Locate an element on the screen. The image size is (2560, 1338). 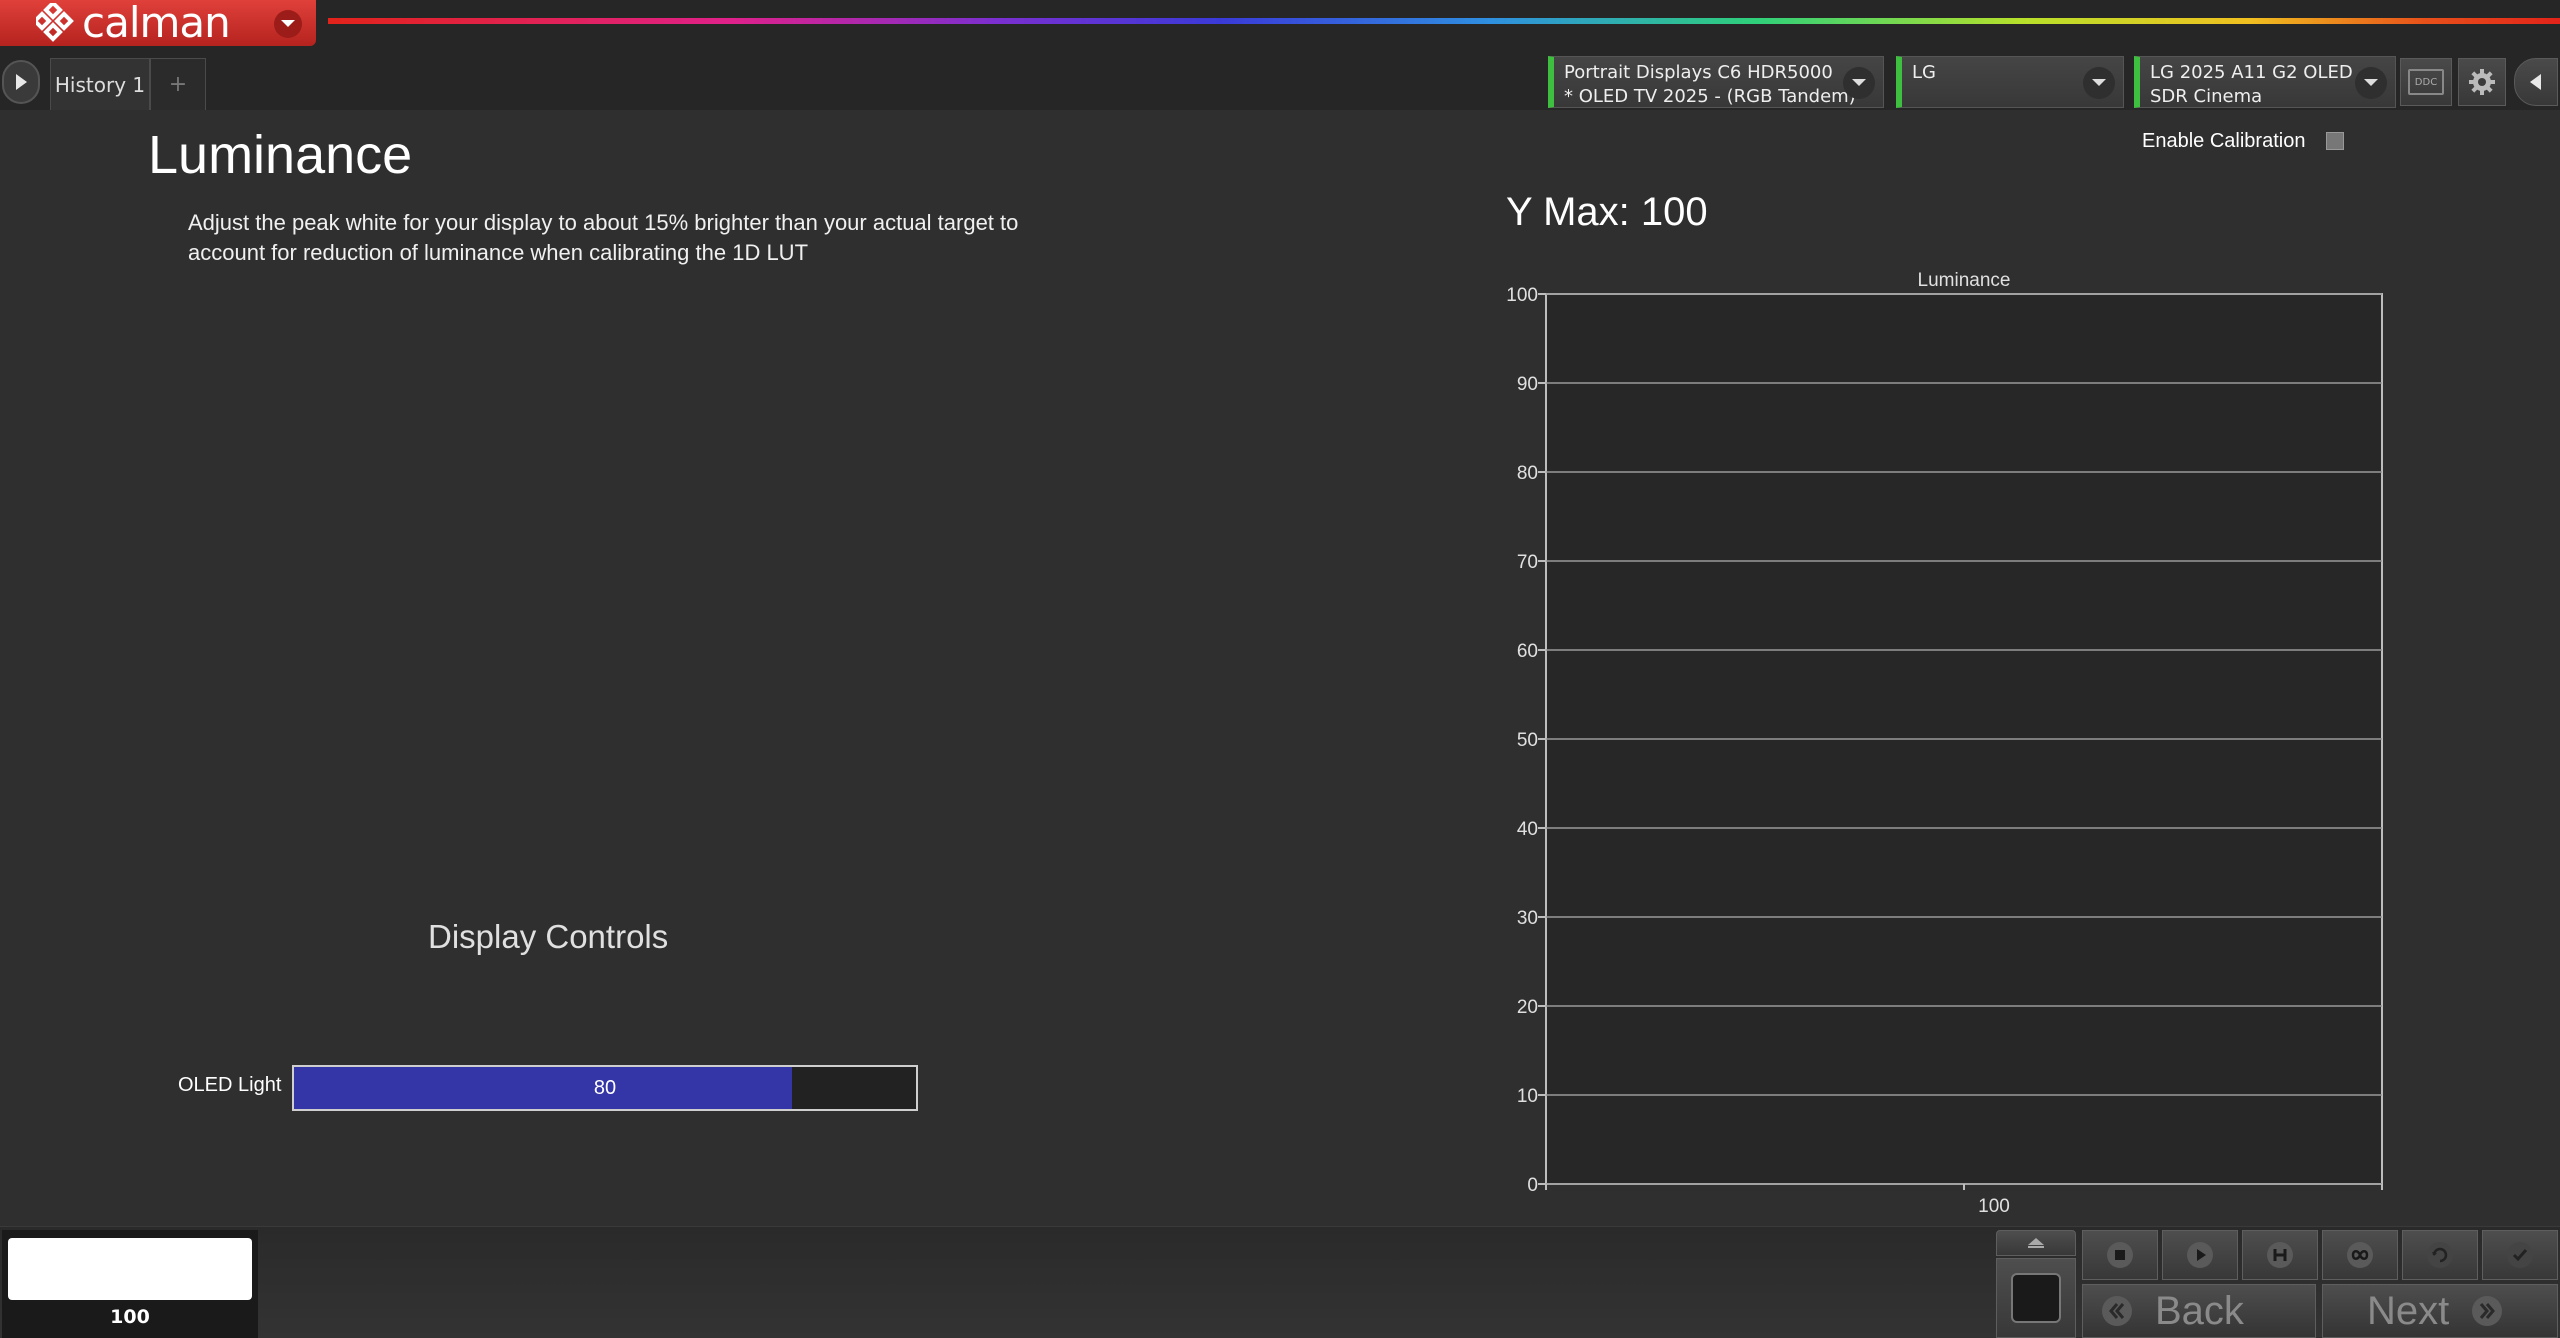
patch-preview-button is located at coordinates (2036, 1298).